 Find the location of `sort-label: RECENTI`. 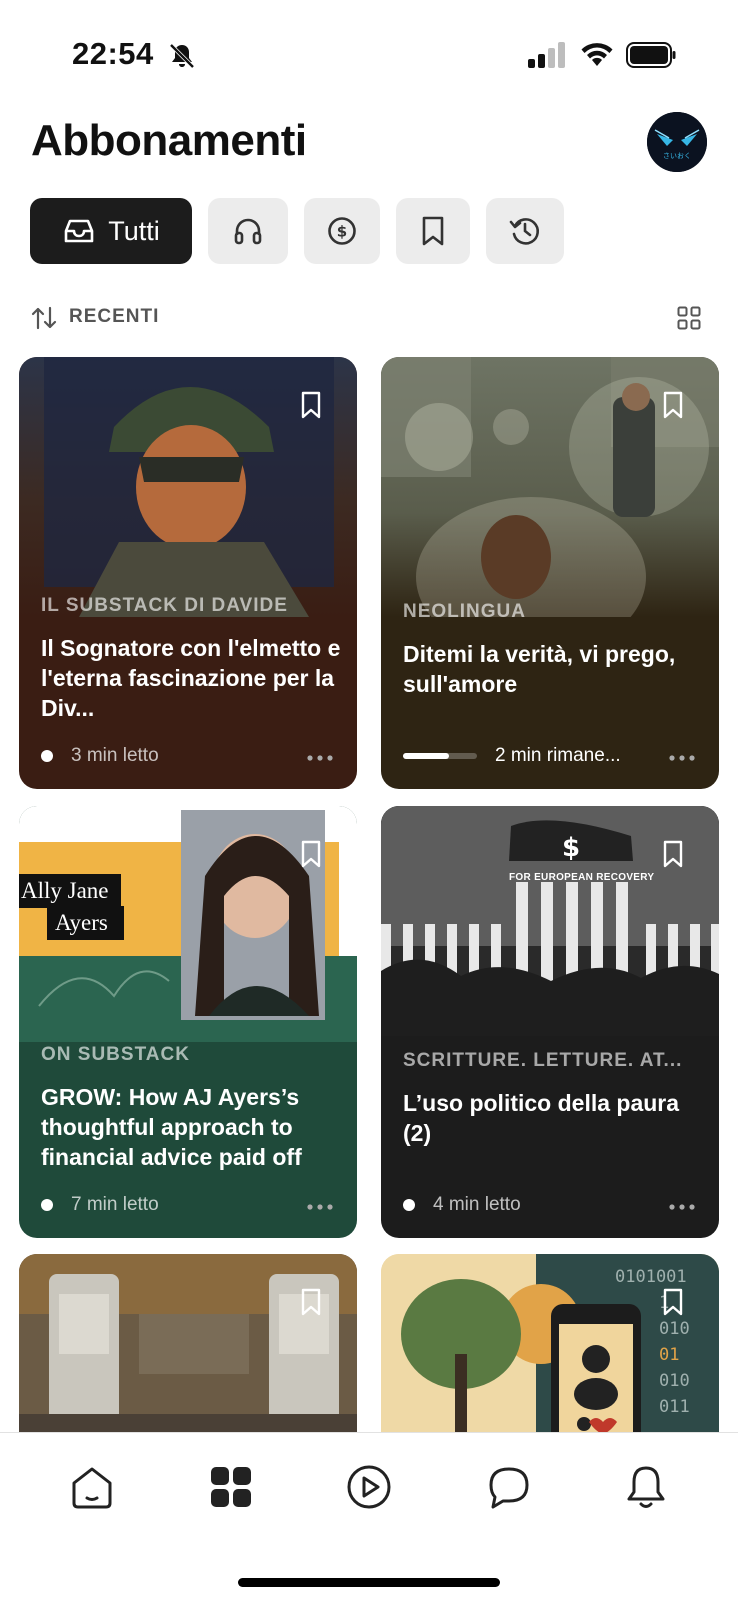

sort-label: RECENTI is located at coordinates (114, 317).